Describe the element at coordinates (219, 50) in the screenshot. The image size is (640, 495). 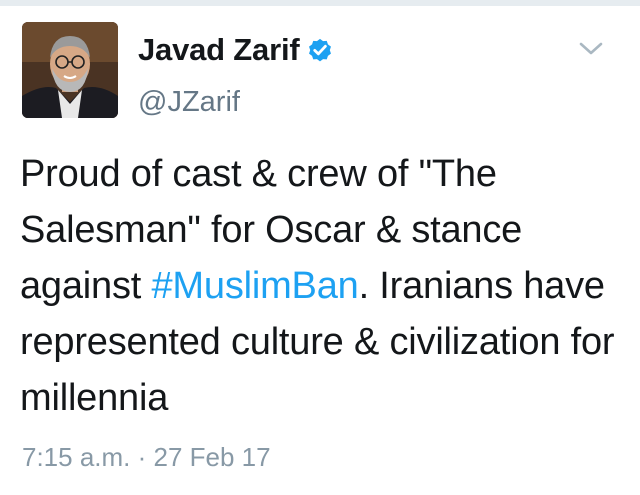
I see `author-name: Javad Zarif` at that location.